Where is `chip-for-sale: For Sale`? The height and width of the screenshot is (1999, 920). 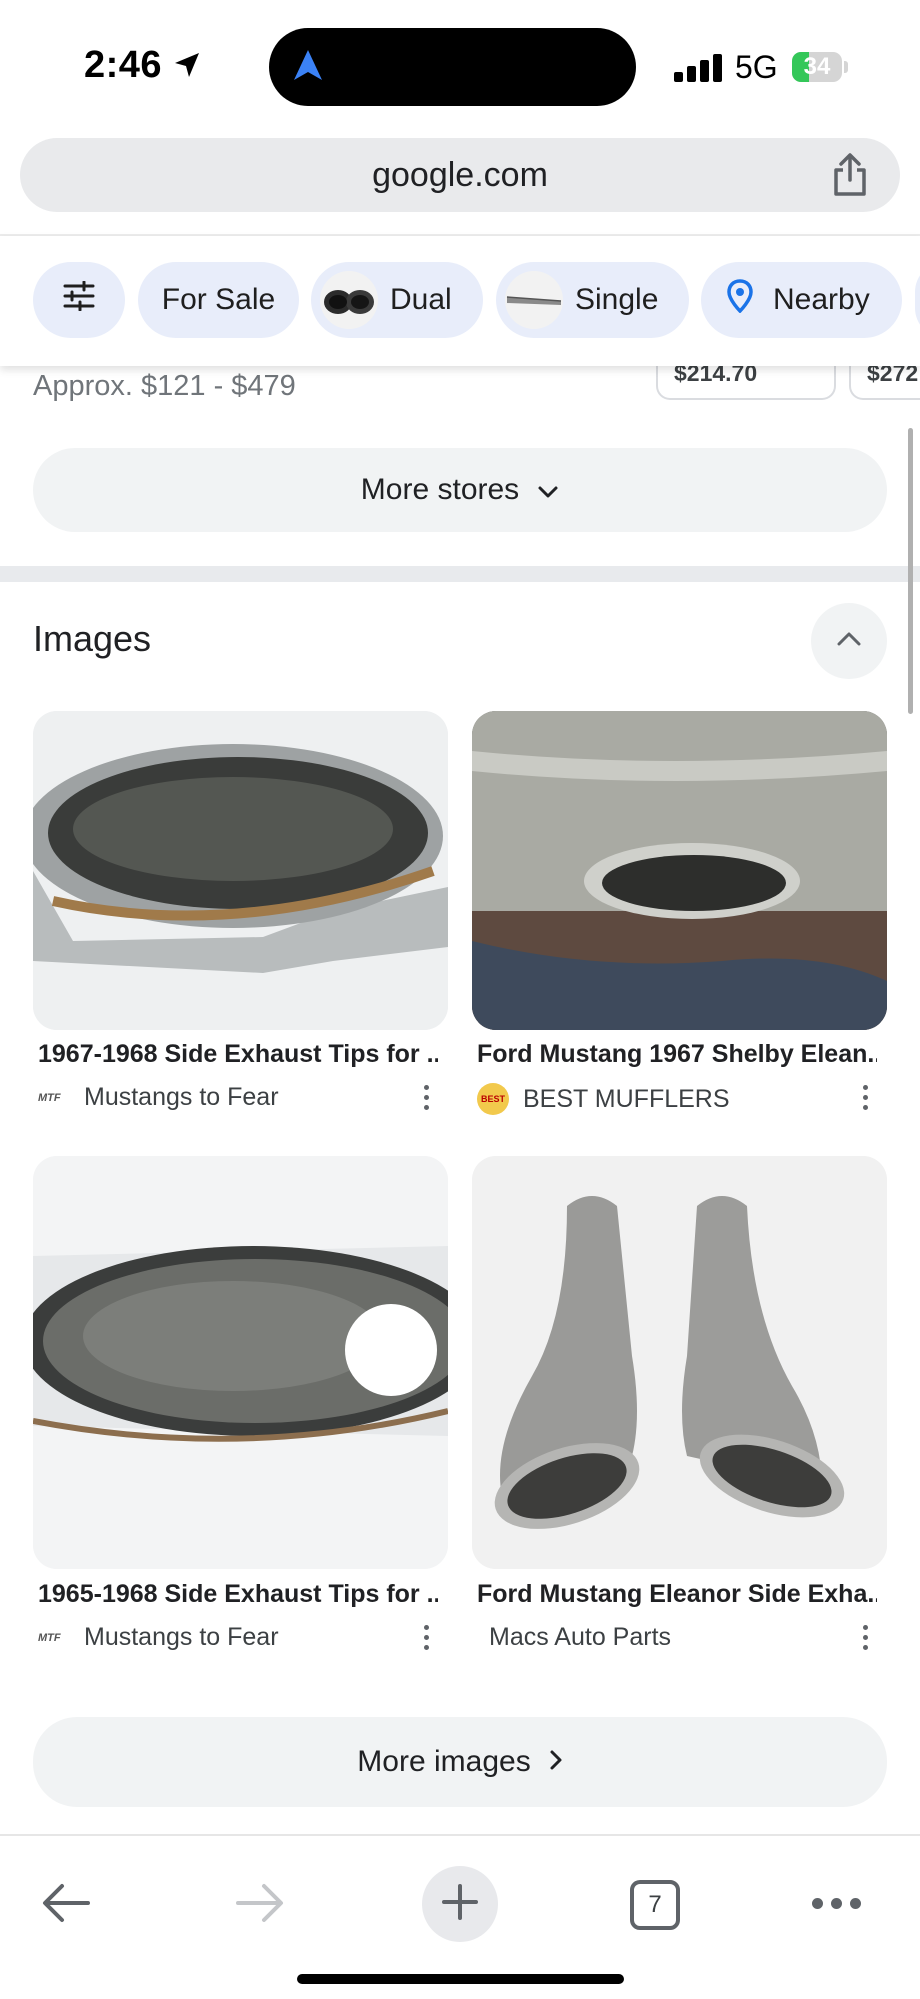 chip-for-sale: For Sale is located at coordinates (218, 300).